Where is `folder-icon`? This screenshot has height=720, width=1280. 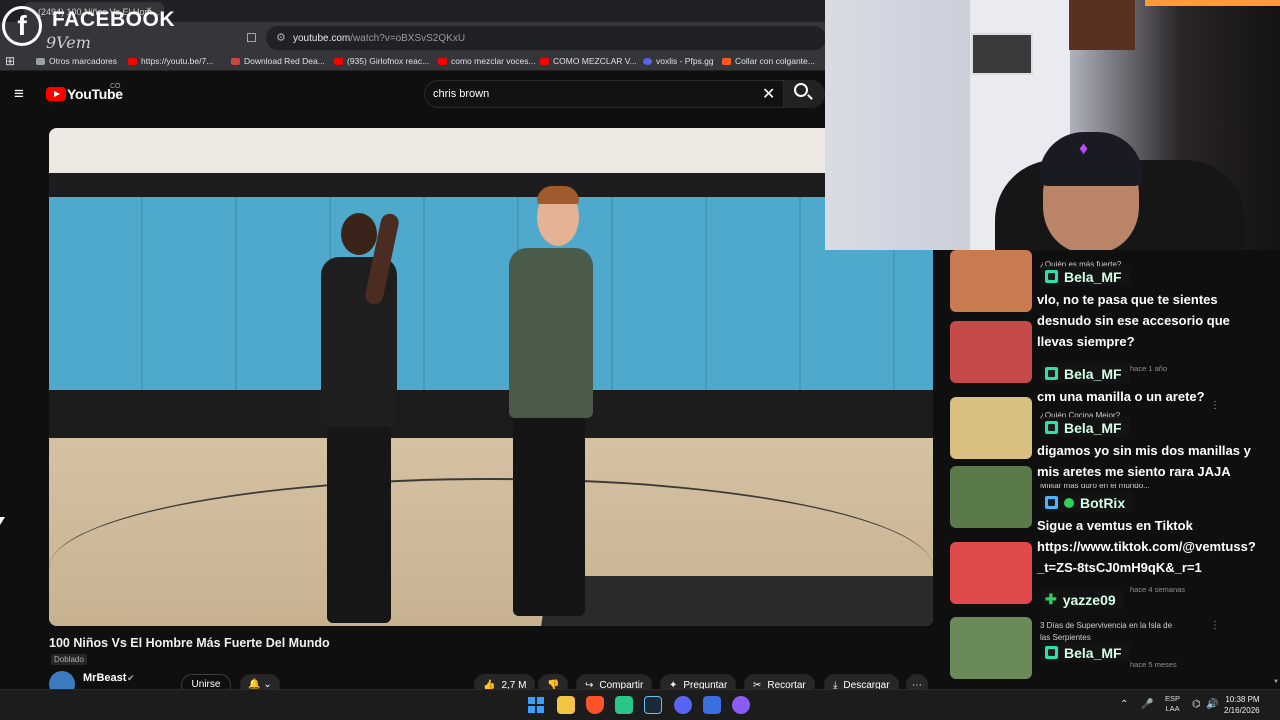 folder-icon is located at coordinates (40, 61).